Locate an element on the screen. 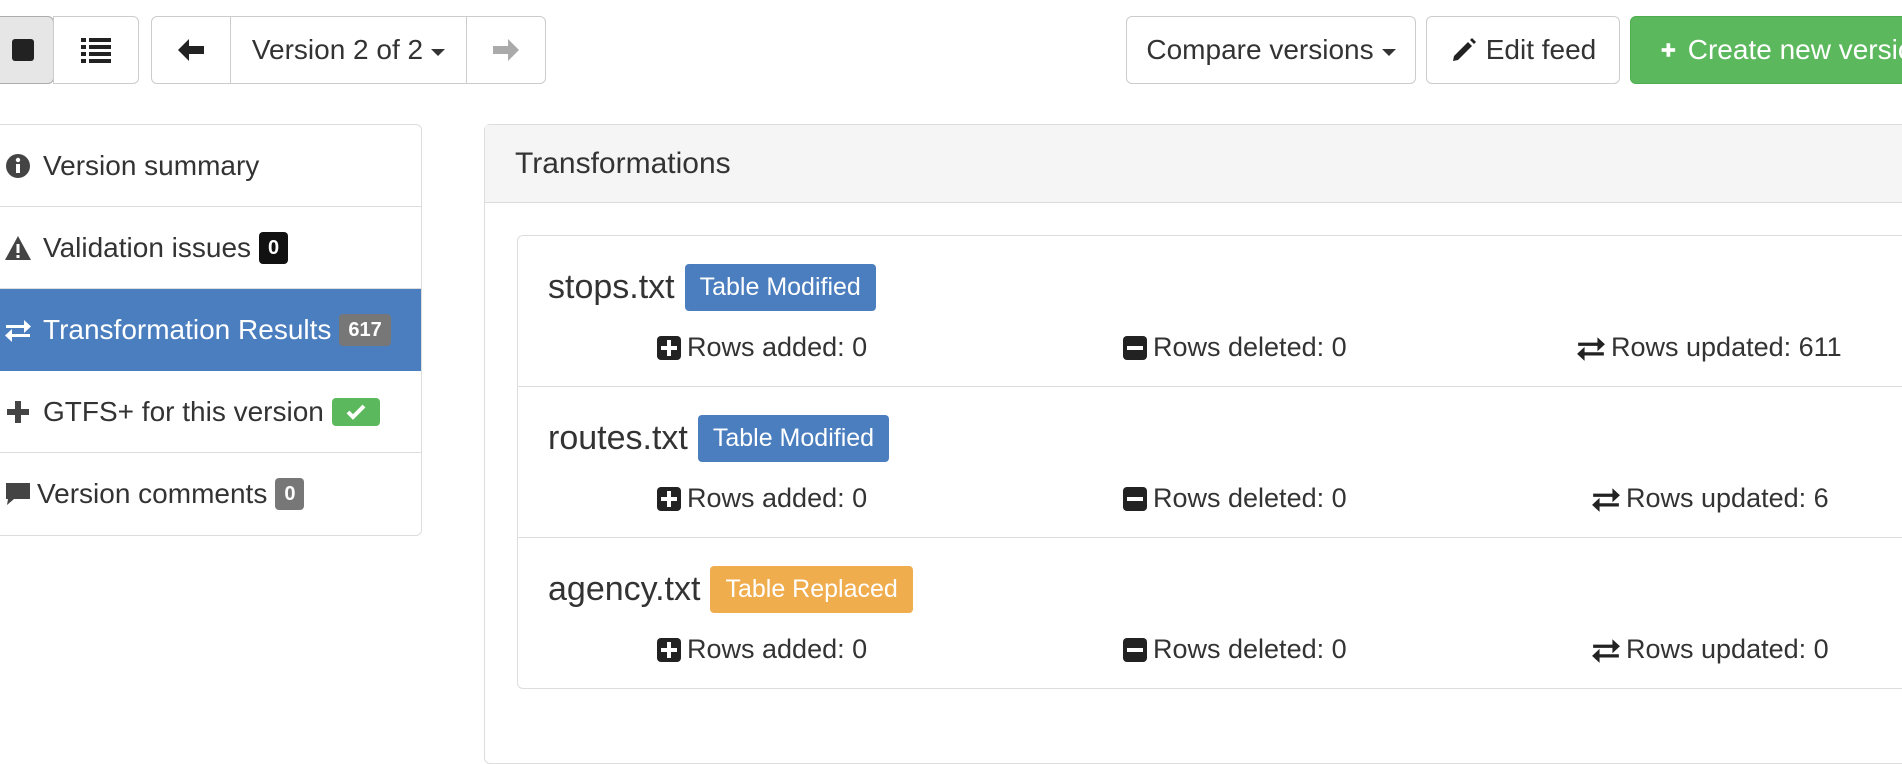 The image size is (1902, 764). check-icon is located at coordinates (356, 412).